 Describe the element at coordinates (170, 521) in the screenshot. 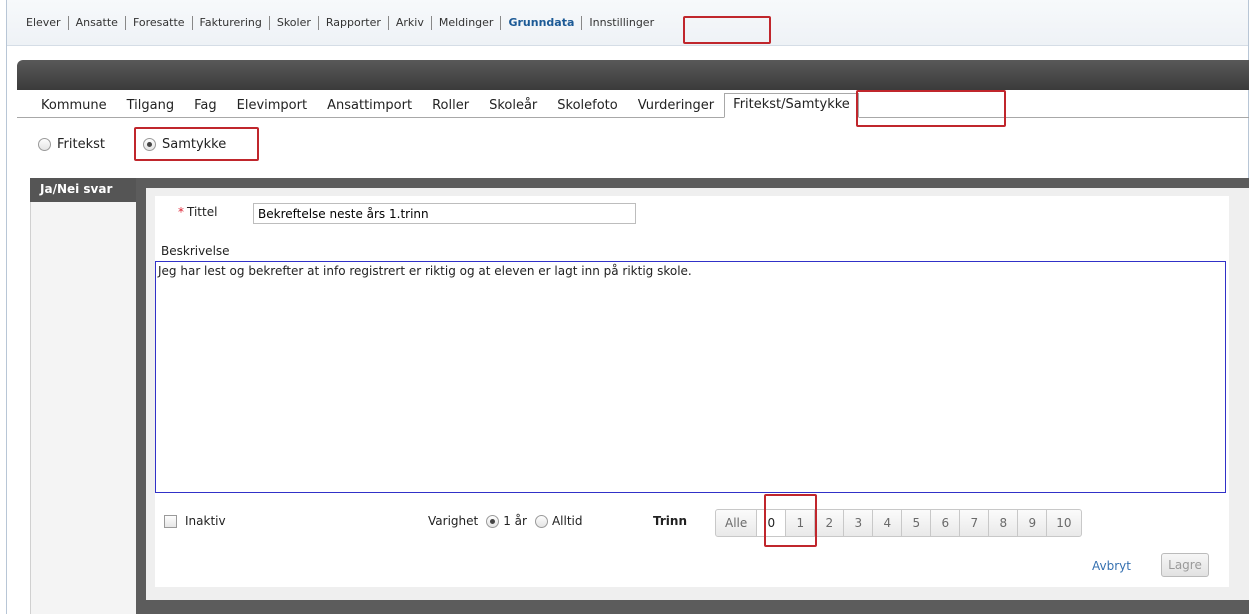

I see `inactive-checkbox` at that location.